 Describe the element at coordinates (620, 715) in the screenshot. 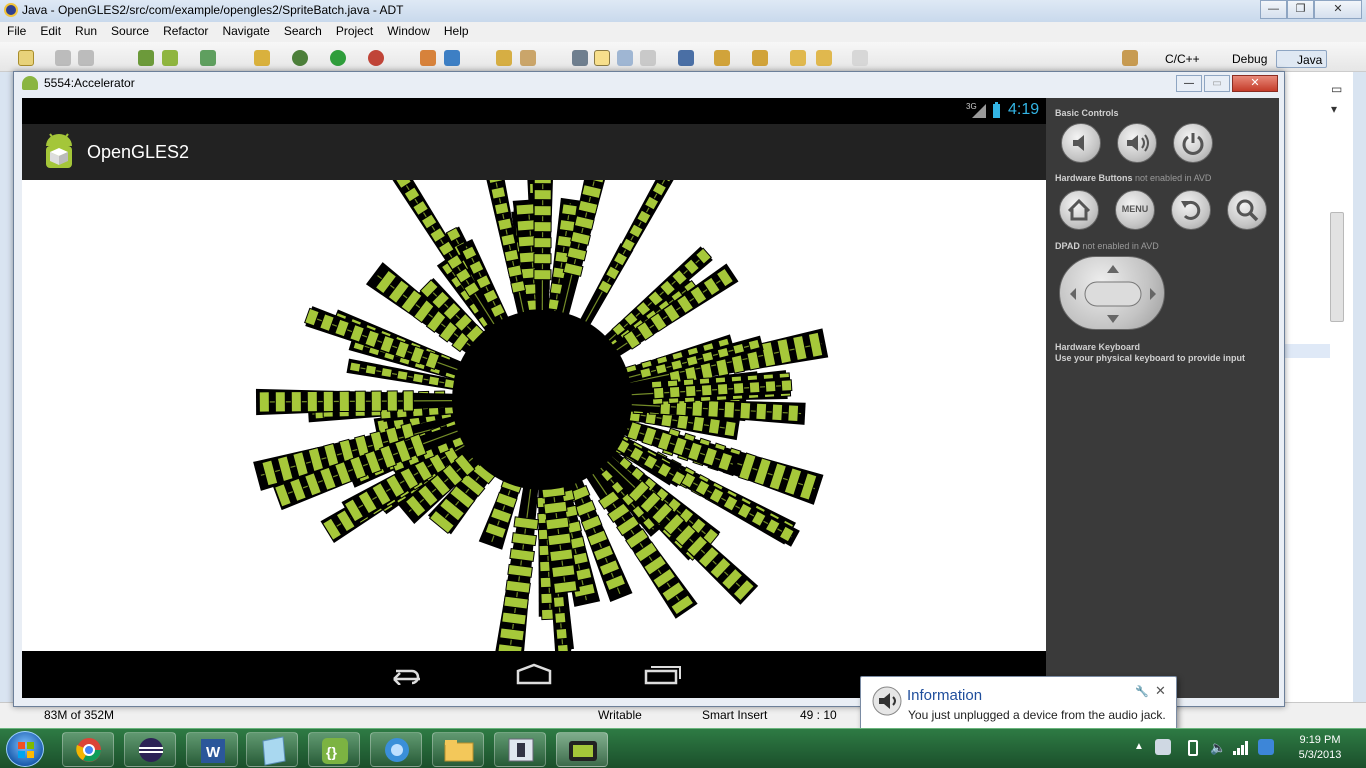

I see `writable-status: Writable` at that location.